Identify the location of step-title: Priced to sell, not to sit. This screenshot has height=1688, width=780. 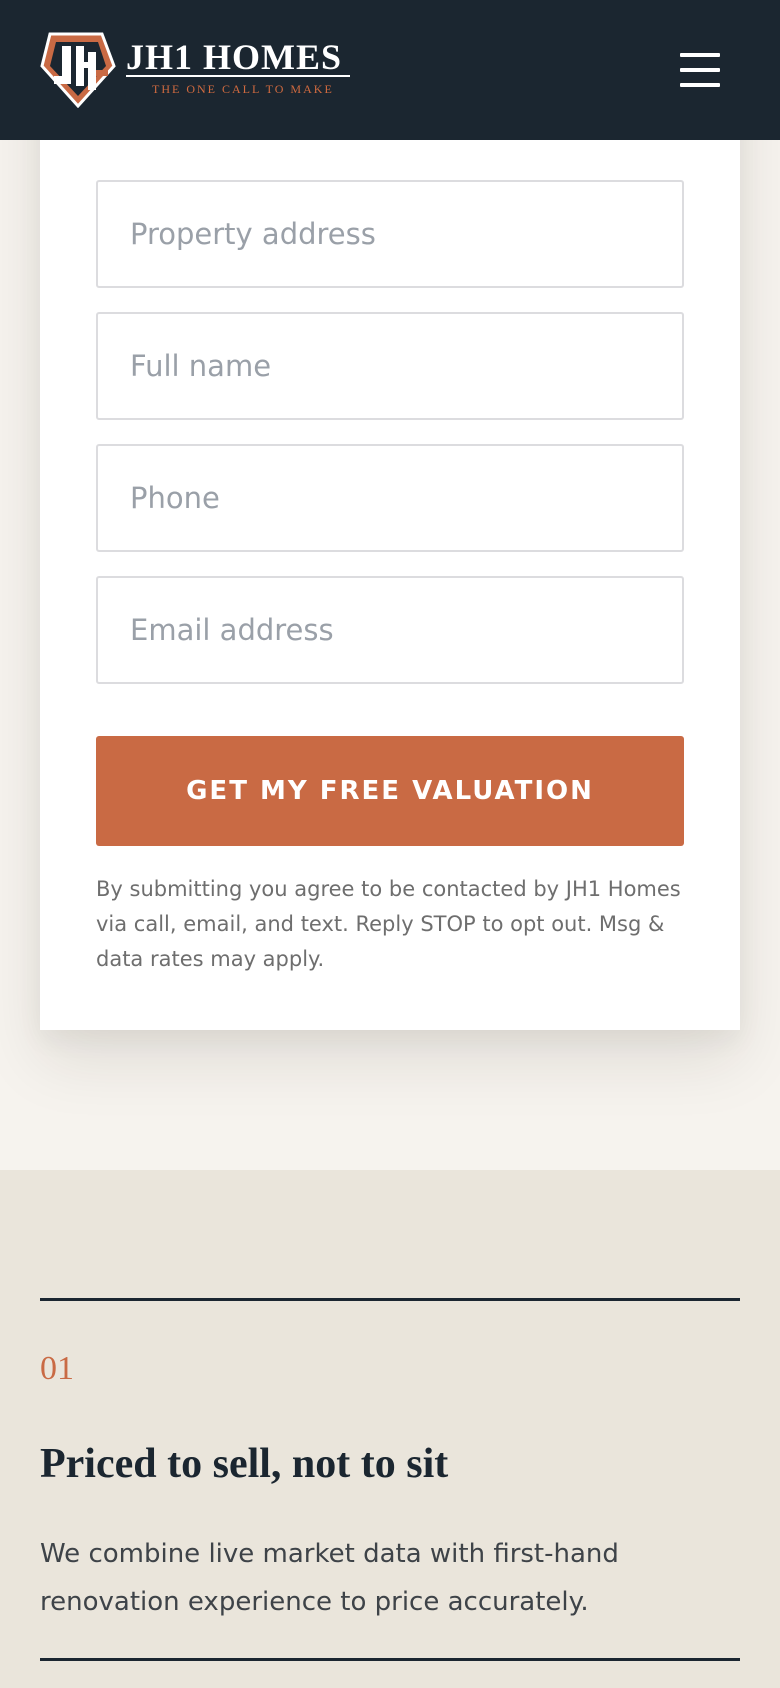
(244, 1464).